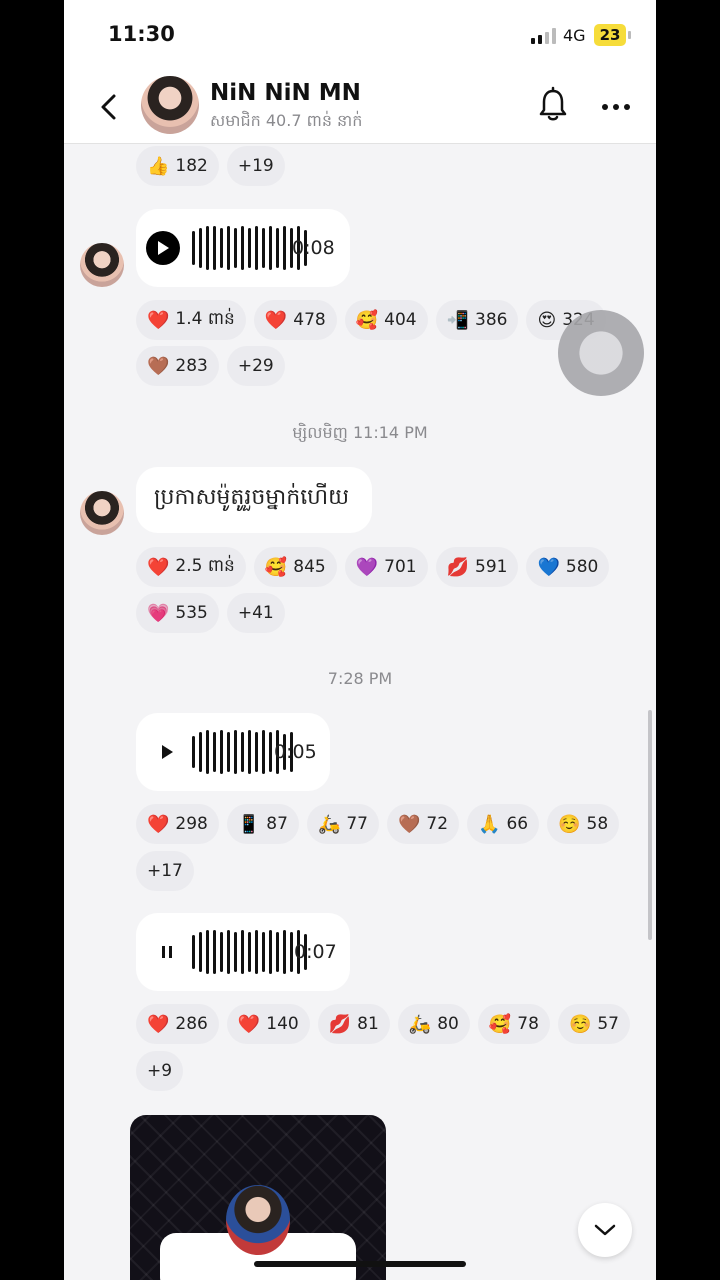  Describe the element at coordinates (191, 567) in the screenshot. I see `reaction-chip: ❤️ 2.5 ពាន់` at that location.